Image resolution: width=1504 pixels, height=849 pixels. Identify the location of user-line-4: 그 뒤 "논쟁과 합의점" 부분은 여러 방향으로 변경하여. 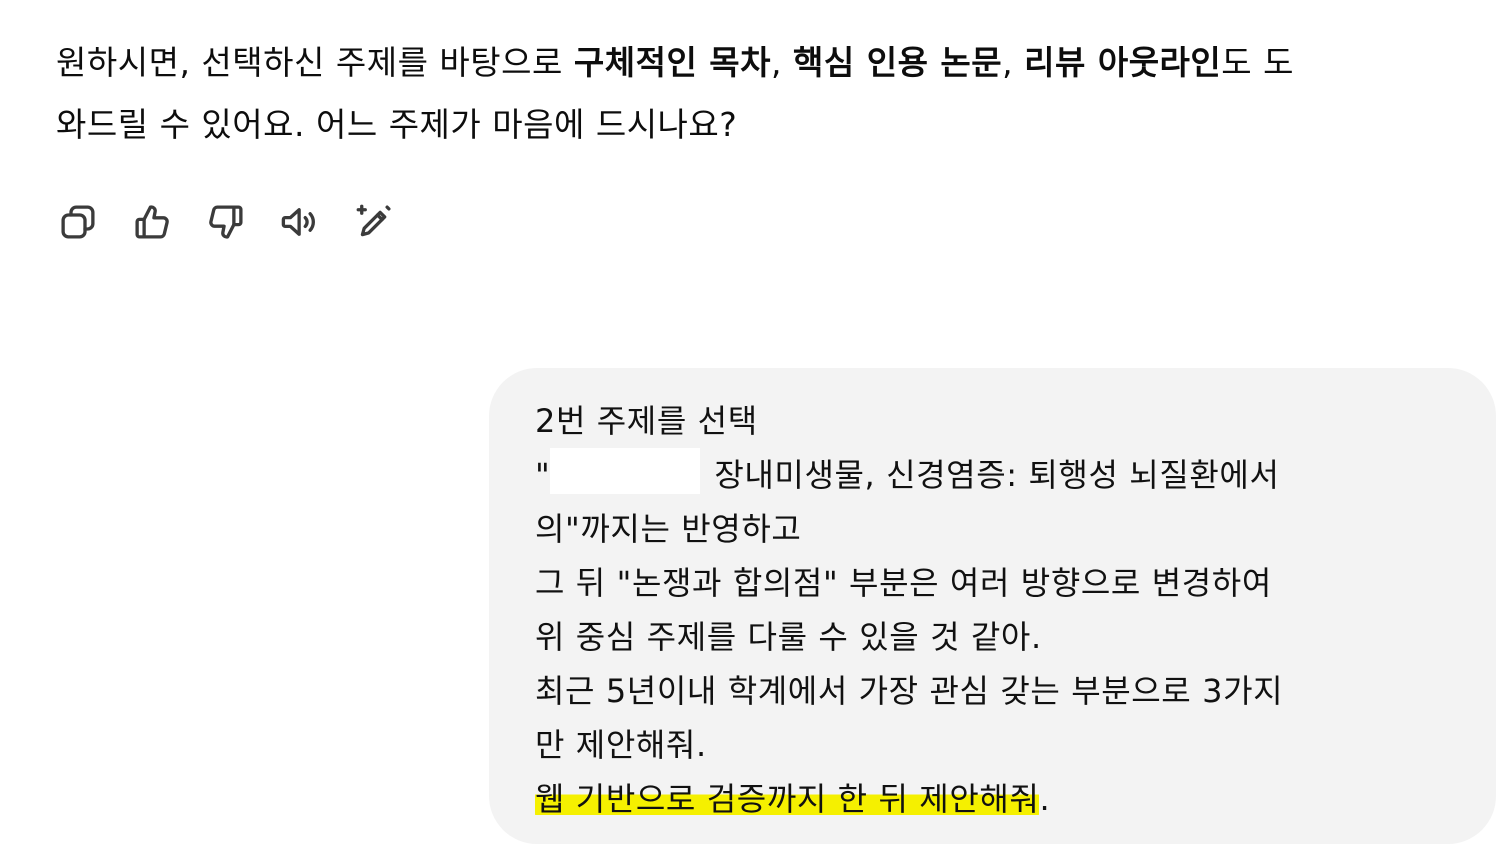
(903, 583).